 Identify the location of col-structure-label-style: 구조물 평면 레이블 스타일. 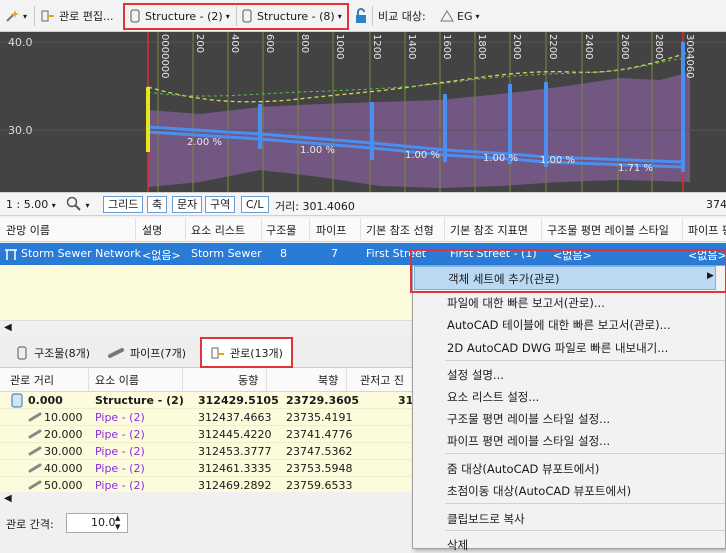
(608, 230).